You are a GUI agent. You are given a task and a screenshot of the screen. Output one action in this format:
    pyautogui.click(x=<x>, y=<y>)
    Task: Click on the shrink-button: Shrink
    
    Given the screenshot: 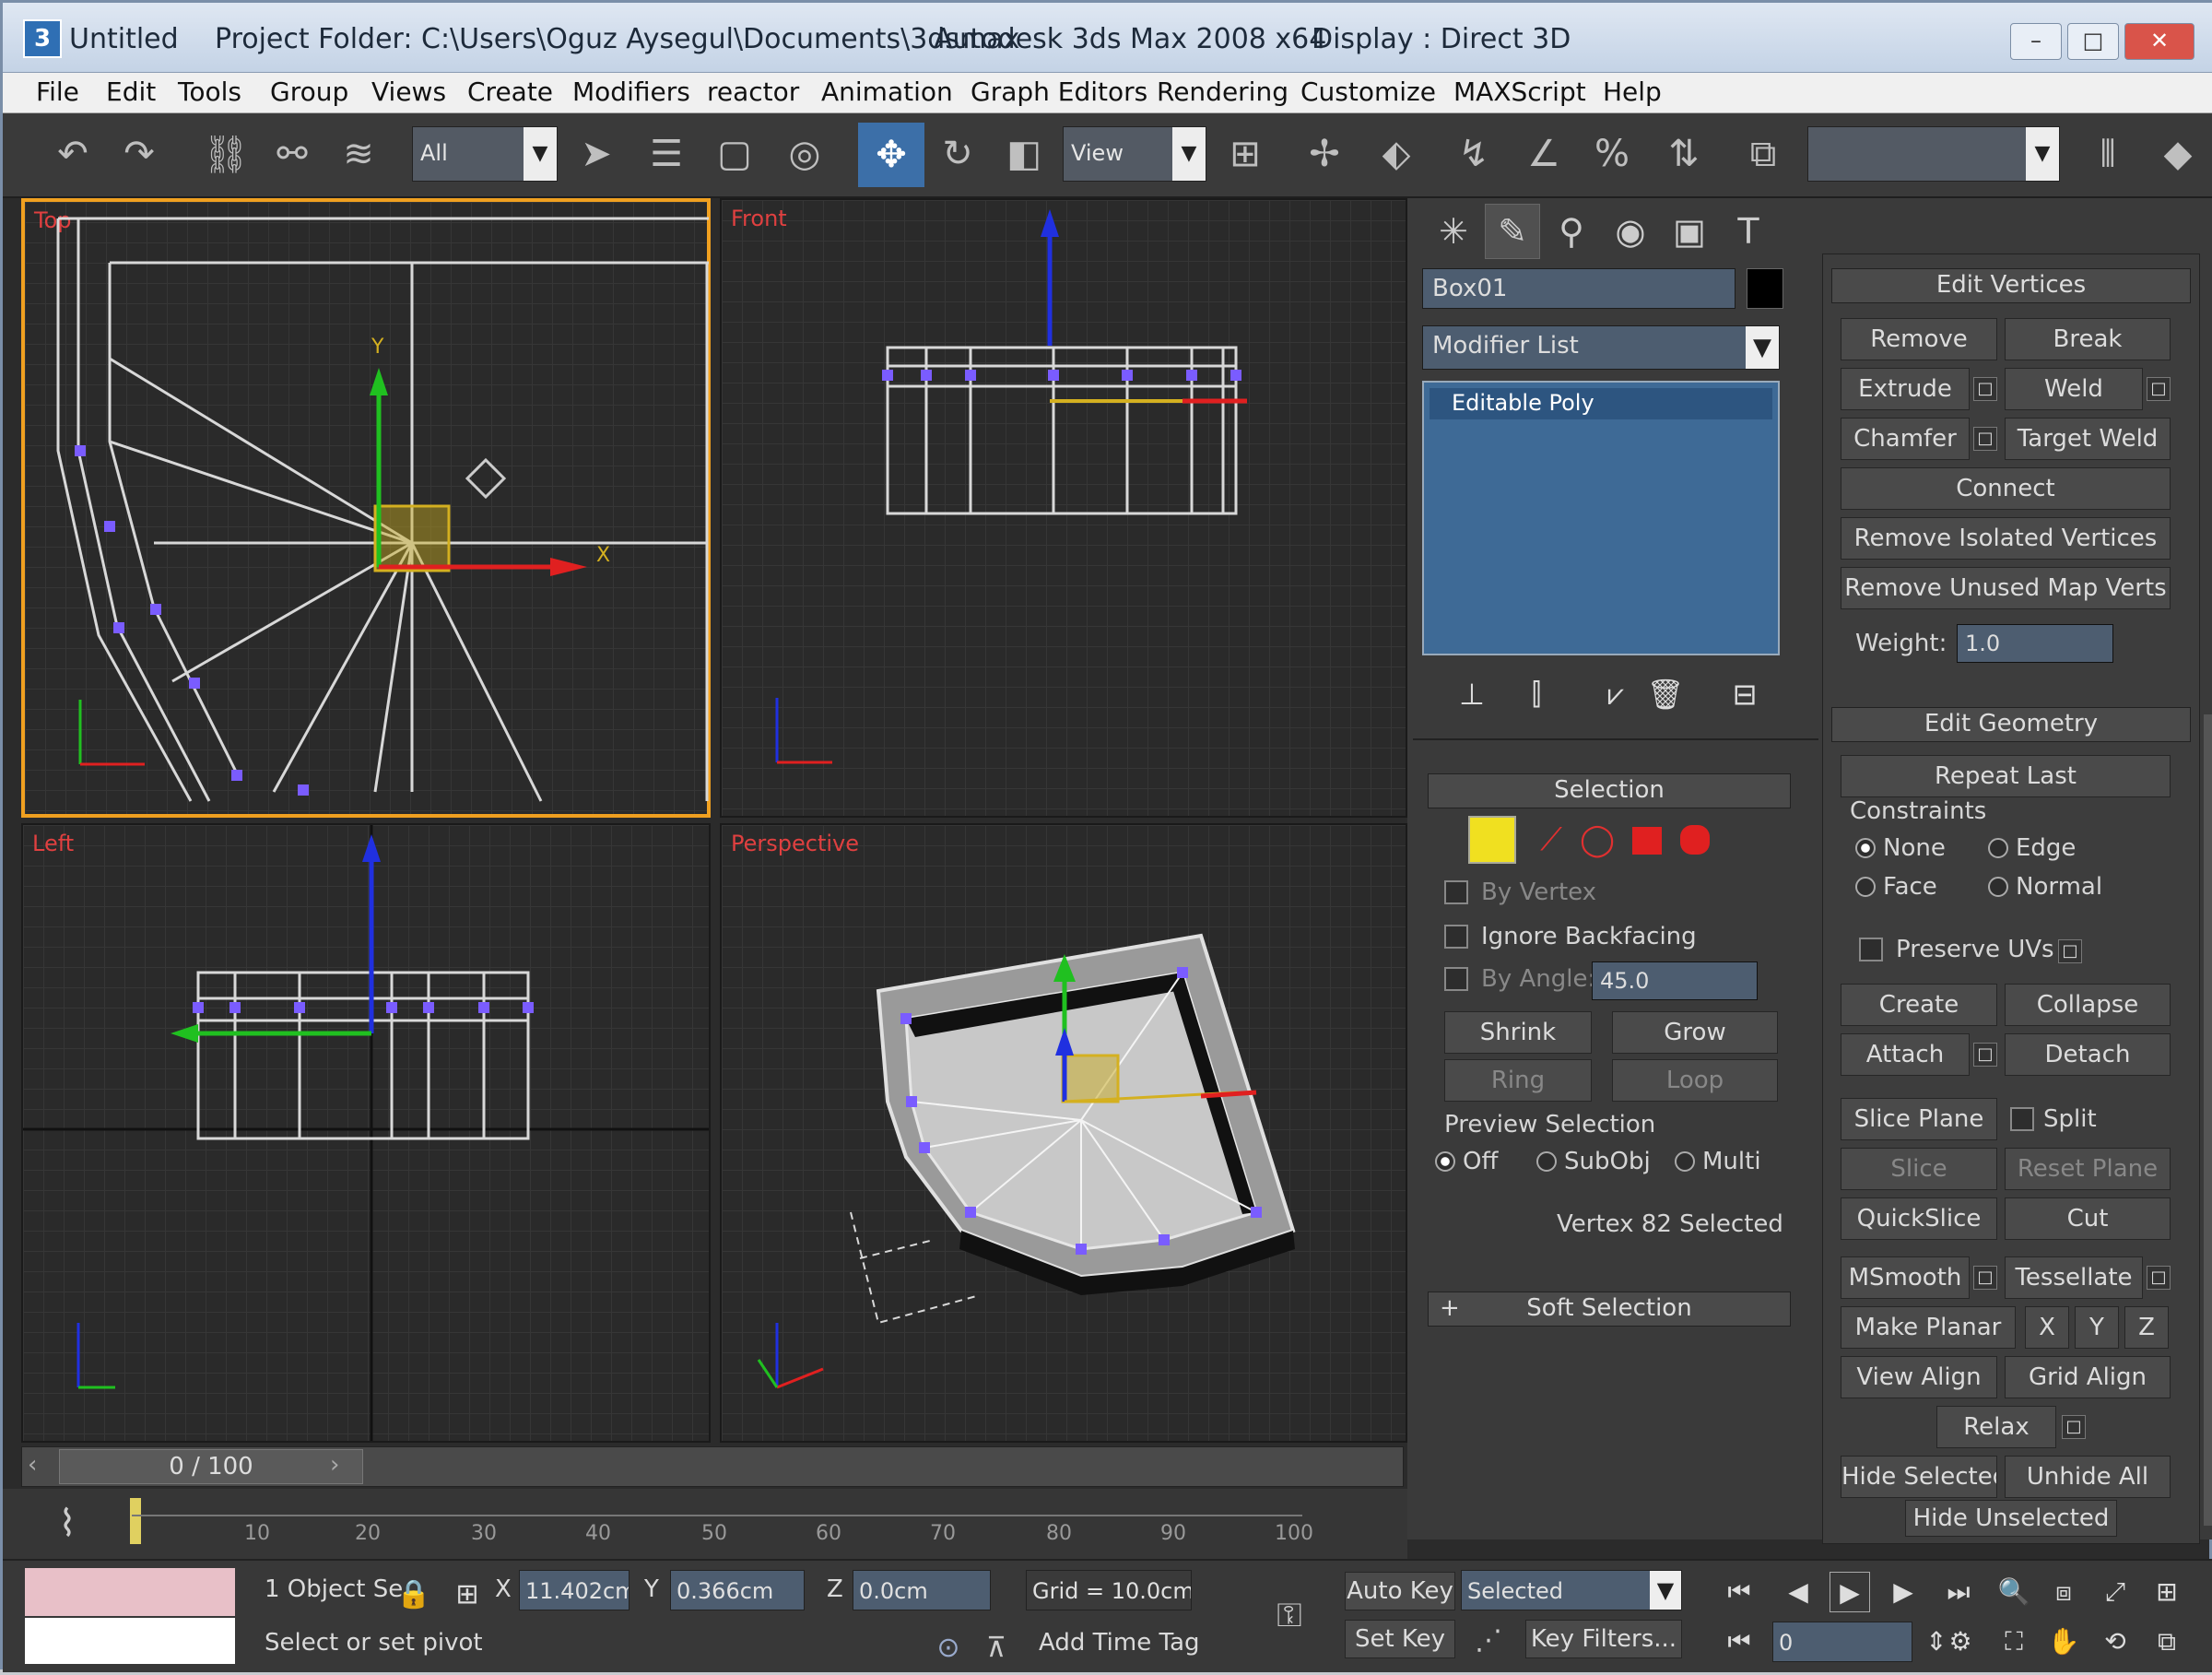 What is the action you would take?
    pyautogui.click(x=1518, y=1032)
    